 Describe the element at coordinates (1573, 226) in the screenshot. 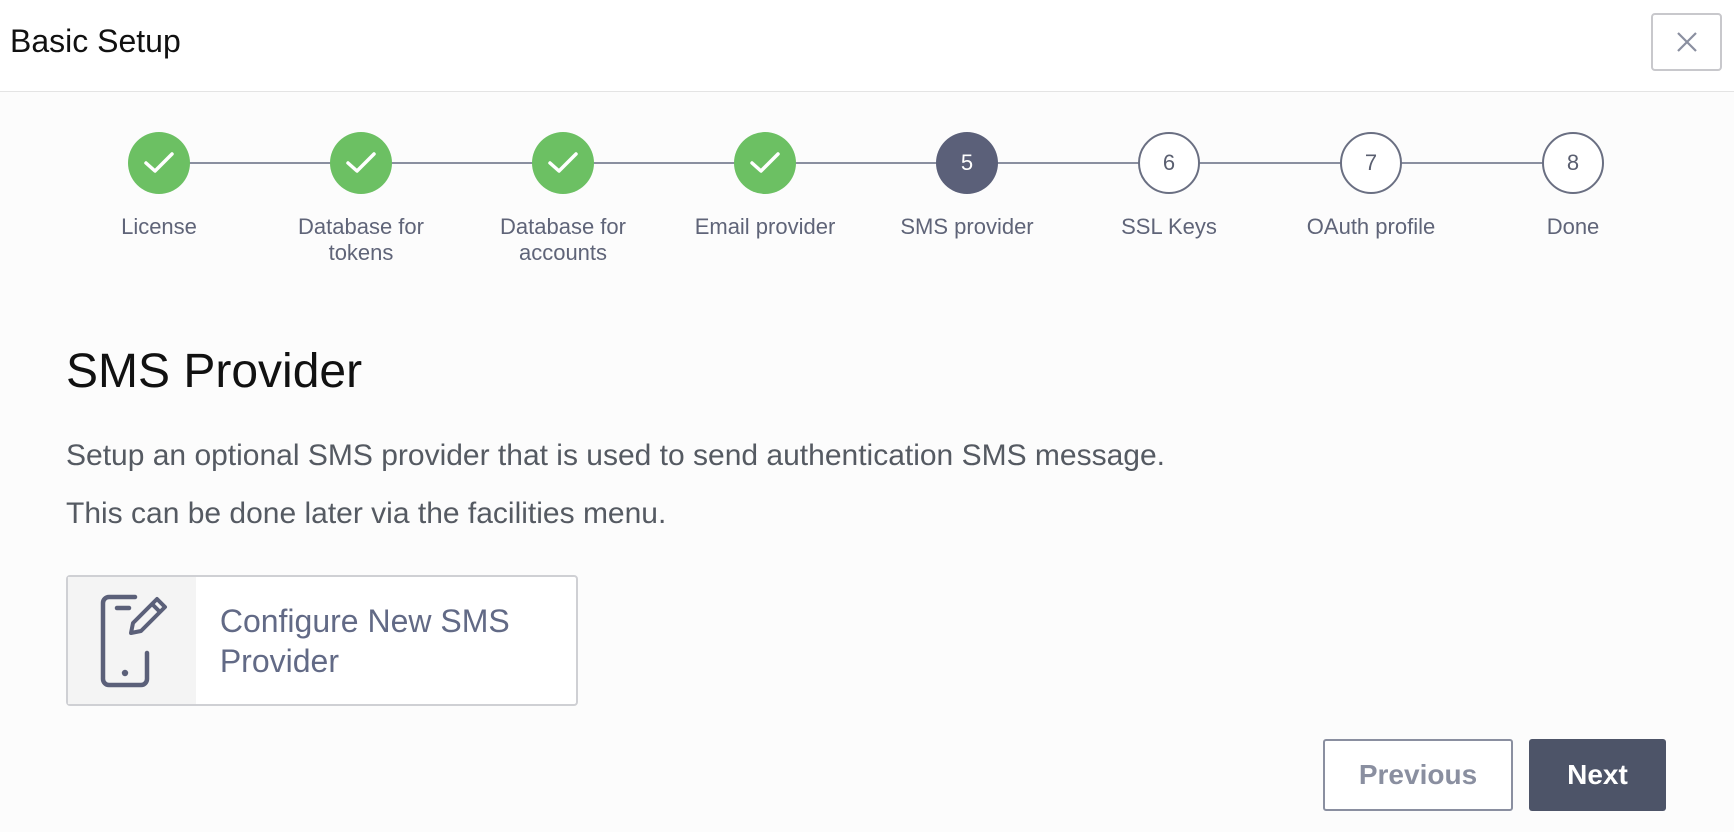

I see `step-label: Done` at that location.